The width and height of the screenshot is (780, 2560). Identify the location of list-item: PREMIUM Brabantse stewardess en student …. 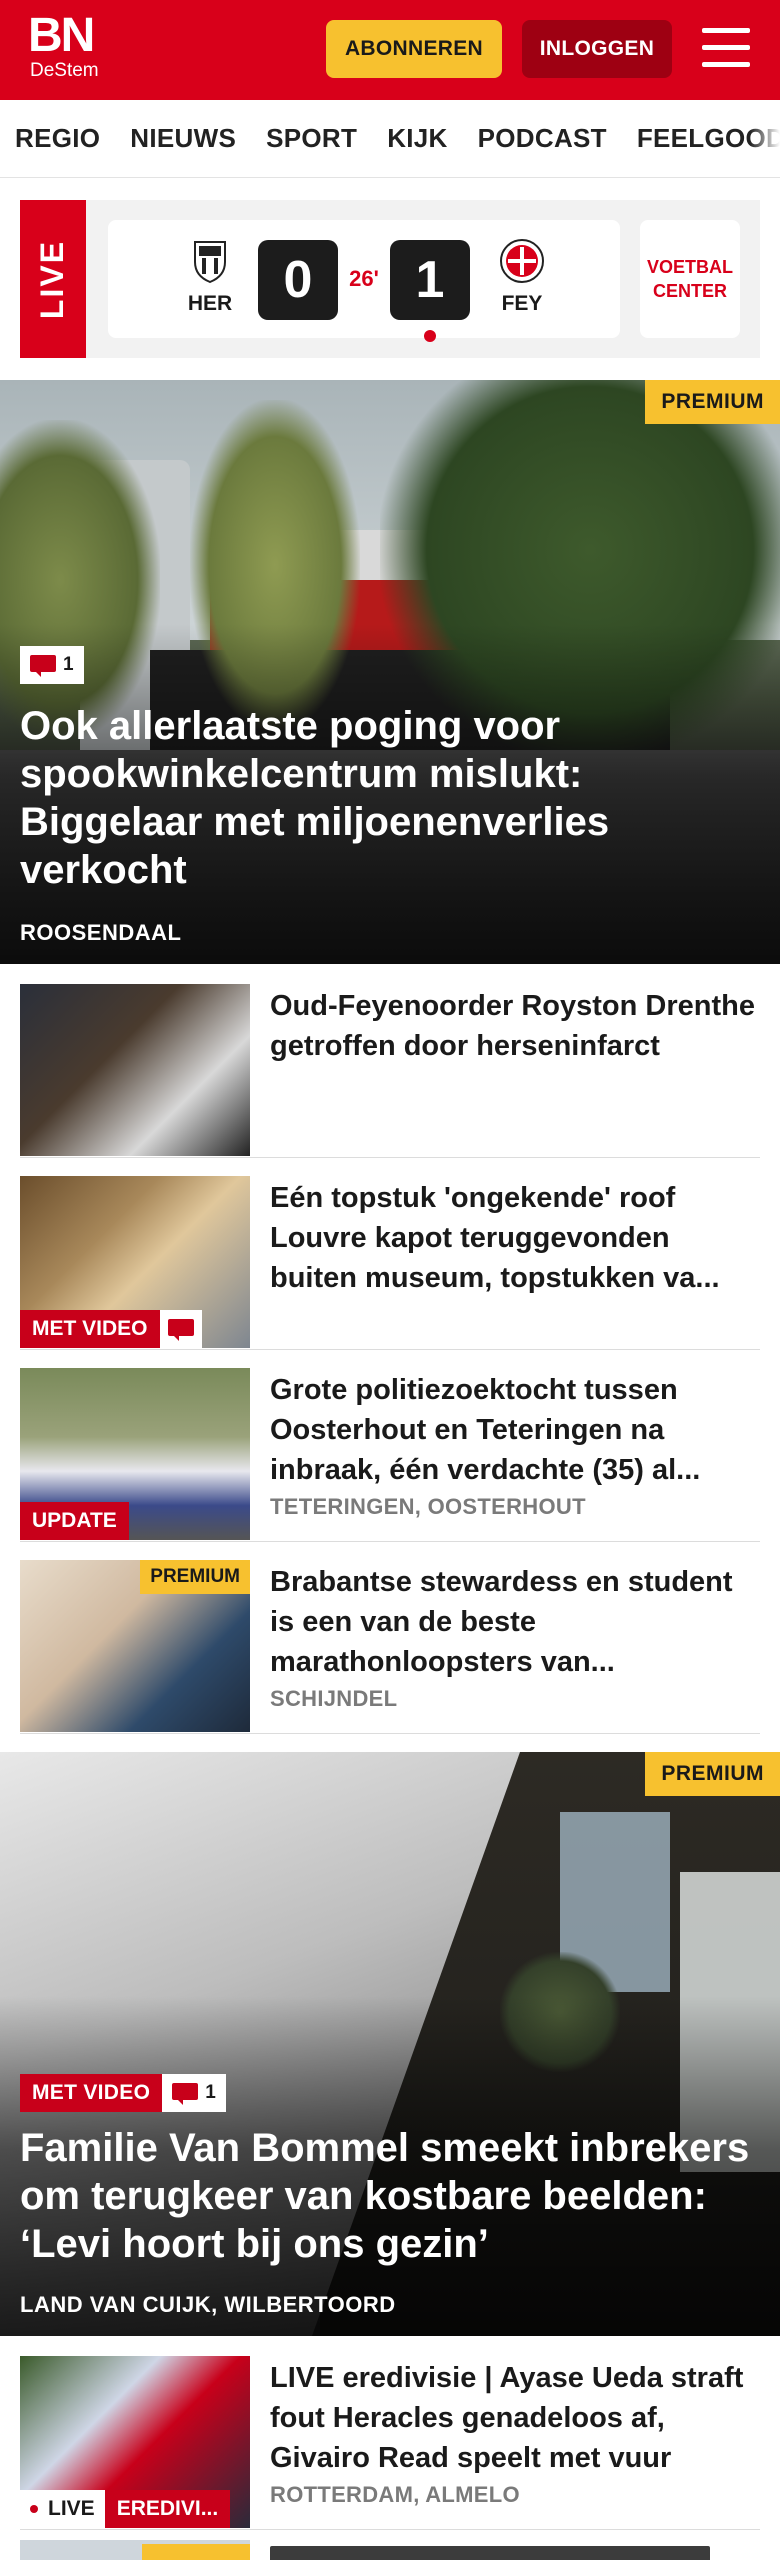
(390, 1638).